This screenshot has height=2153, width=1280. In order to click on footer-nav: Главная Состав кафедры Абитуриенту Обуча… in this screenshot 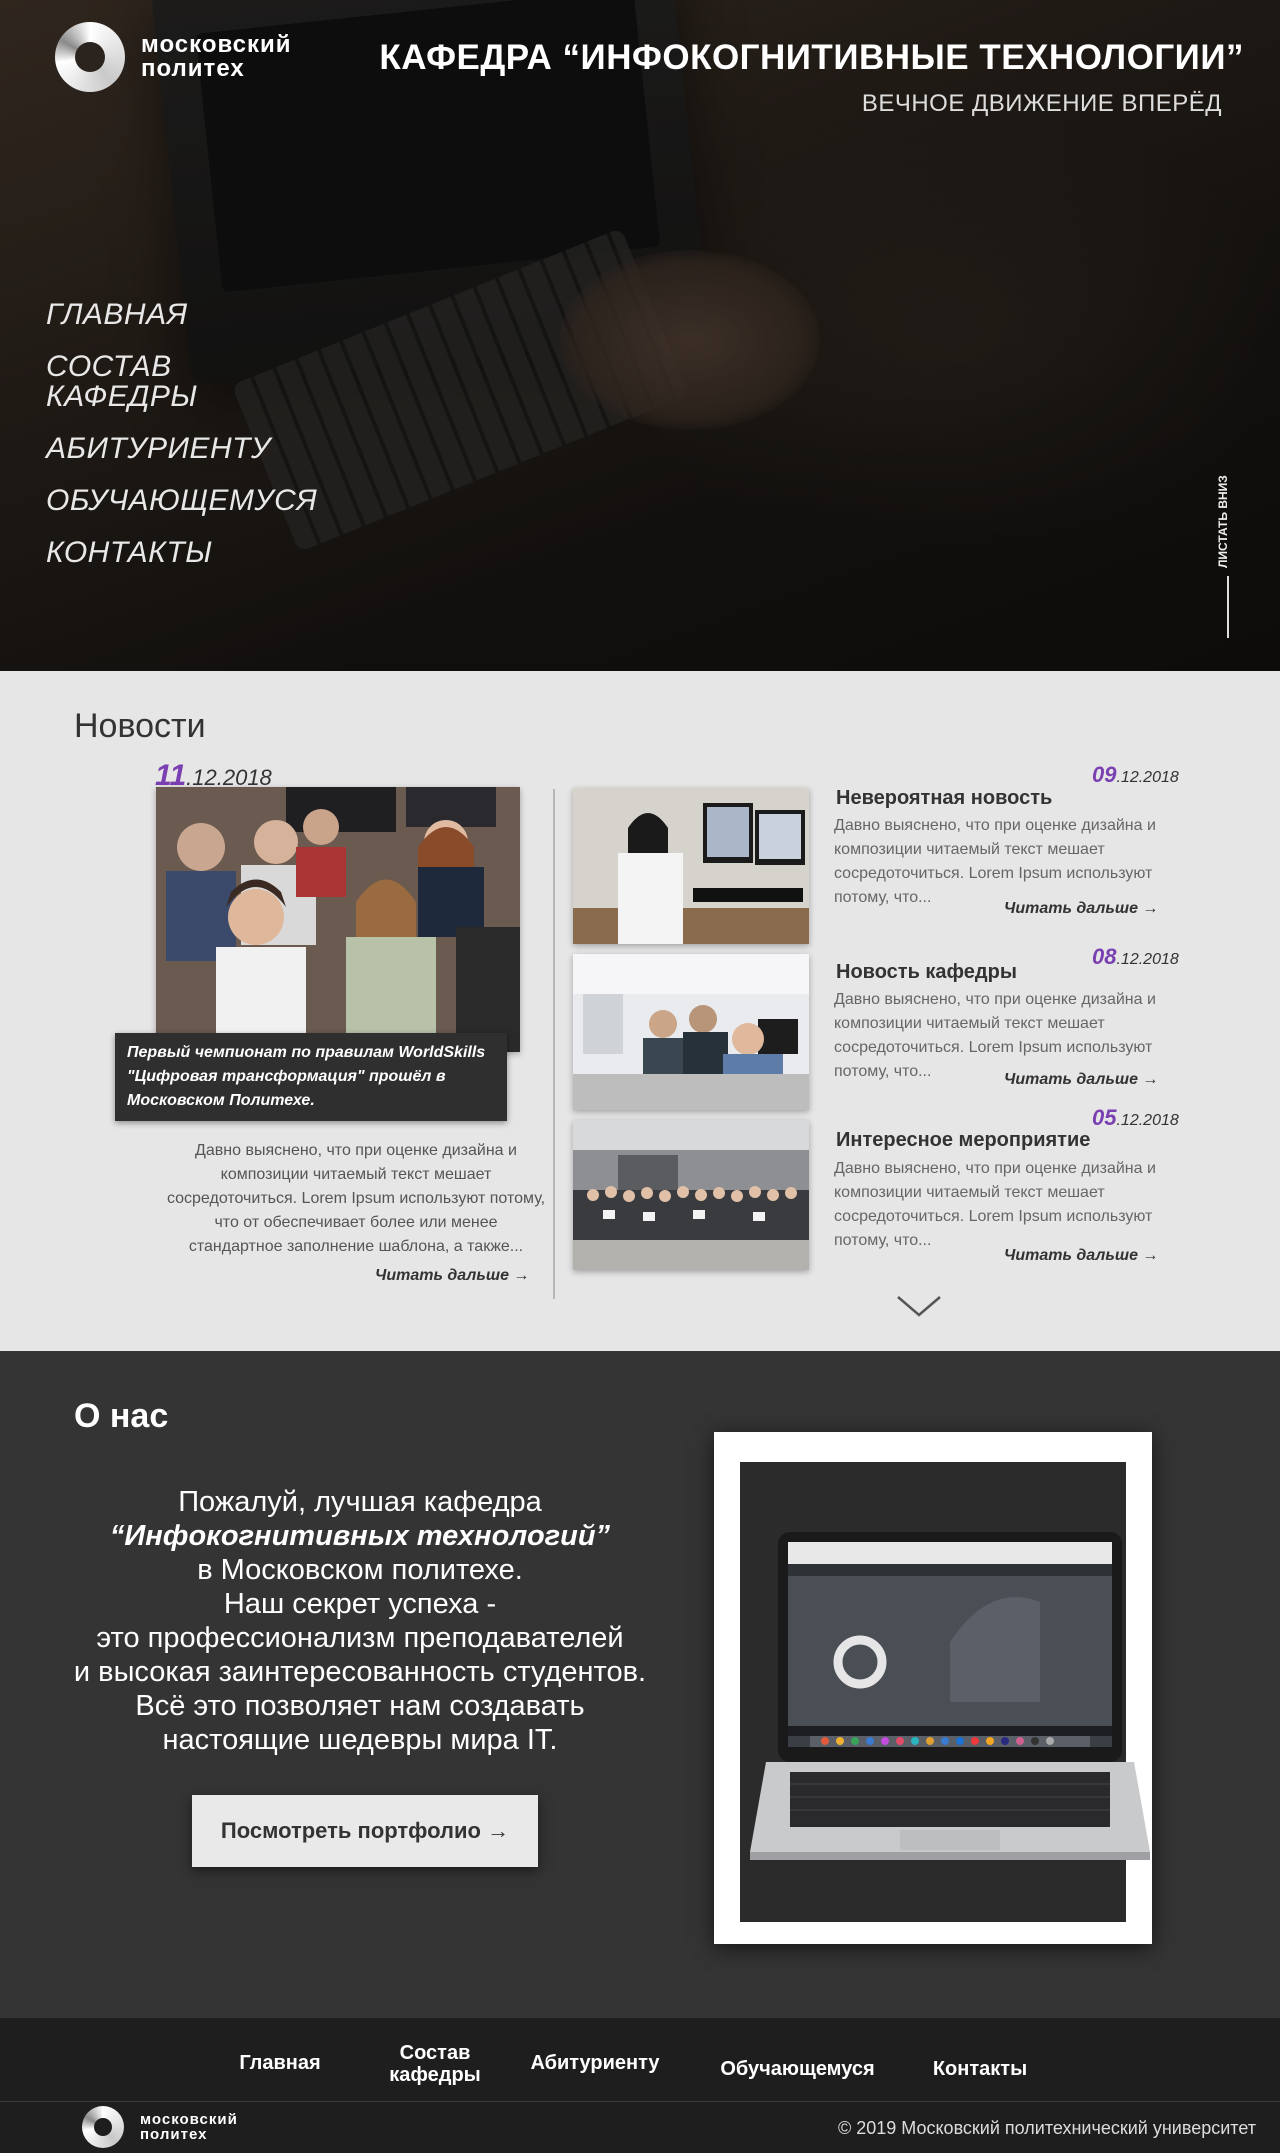, I will do `click(640, 2060)`.